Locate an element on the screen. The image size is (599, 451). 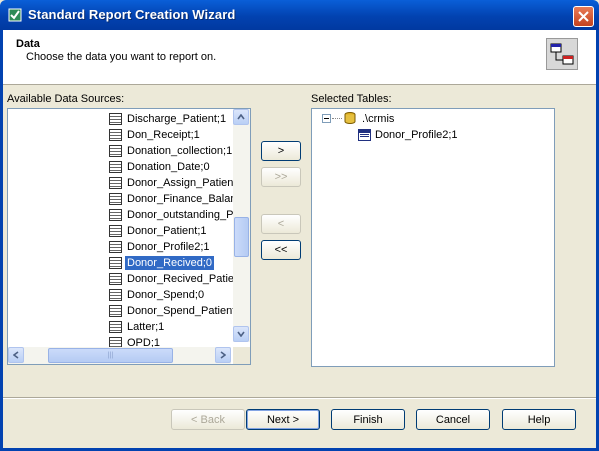
list-item: Donor_Finance_Balance is located at coordinates (179, 199).